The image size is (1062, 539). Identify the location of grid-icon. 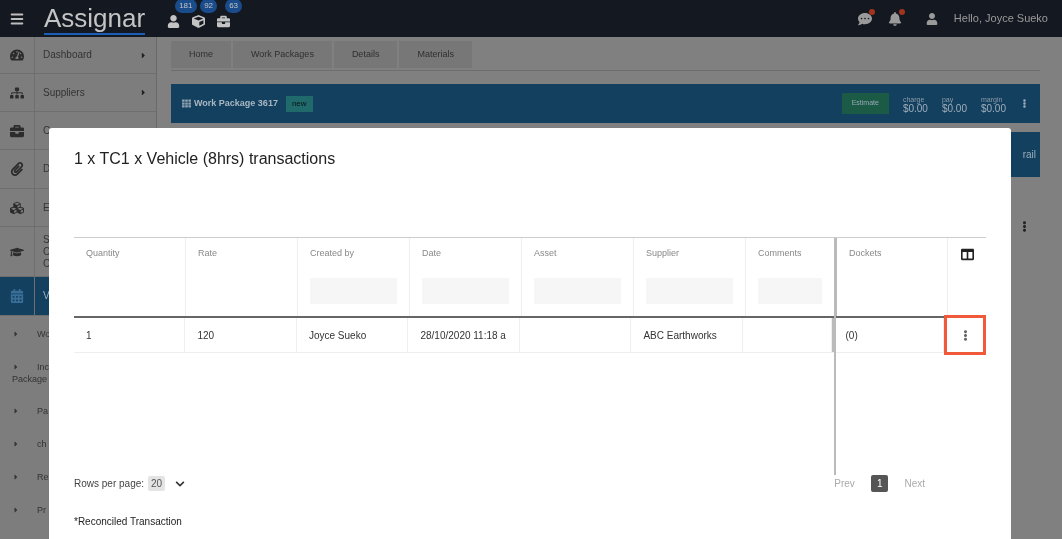
(186, 103).